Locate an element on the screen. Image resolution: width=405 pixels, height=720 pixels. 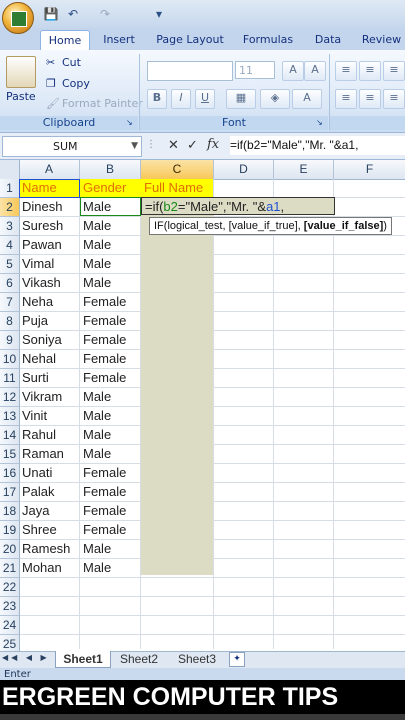
column-header-f: F is located at coordinates (369, 169).